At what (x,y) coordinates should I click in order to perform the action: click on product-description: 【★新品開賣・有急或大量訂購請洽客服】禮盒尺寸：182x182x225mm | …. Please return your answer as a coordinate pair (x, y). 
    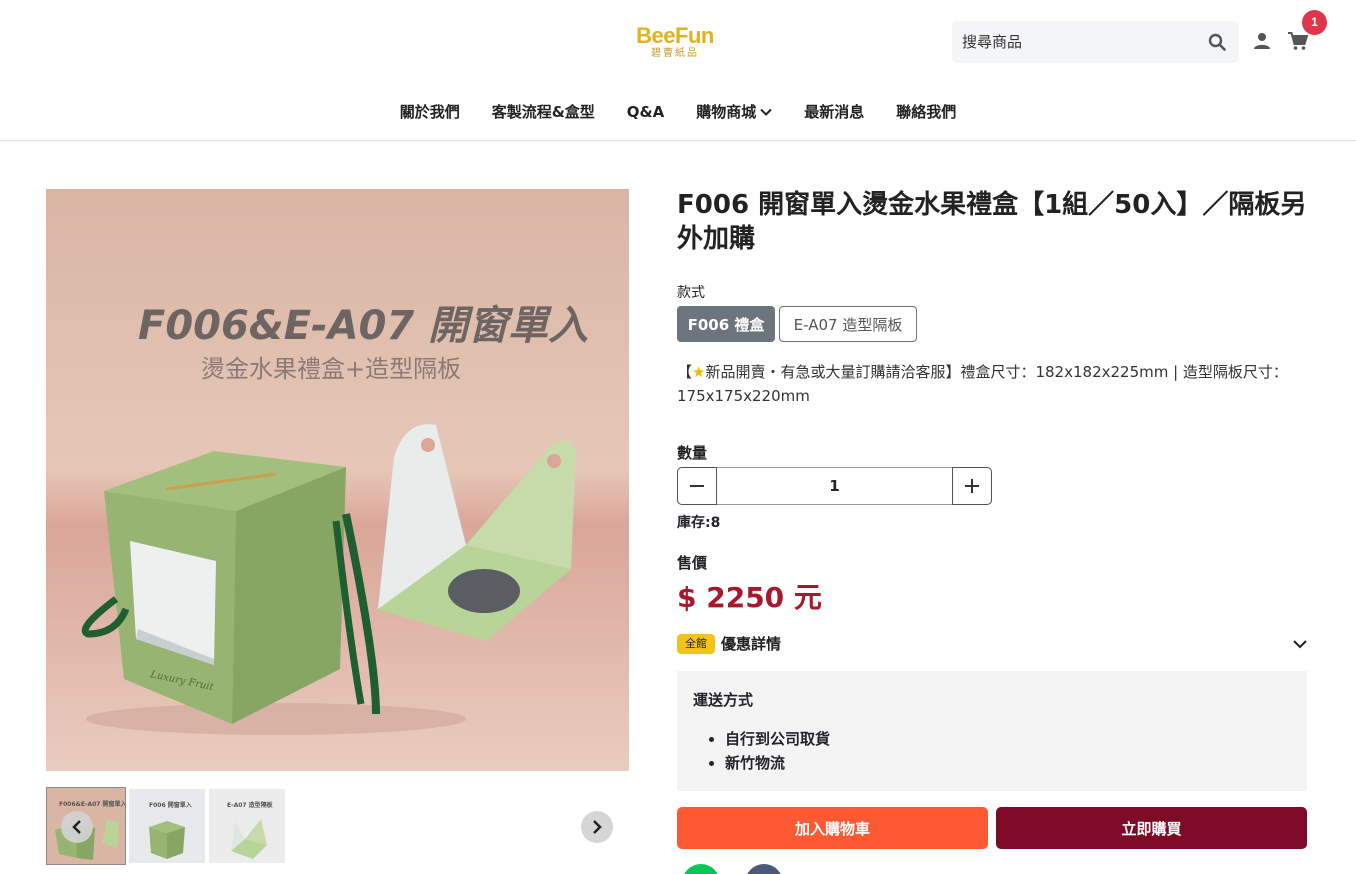
    Looking at the image, I should click on (992, 384).